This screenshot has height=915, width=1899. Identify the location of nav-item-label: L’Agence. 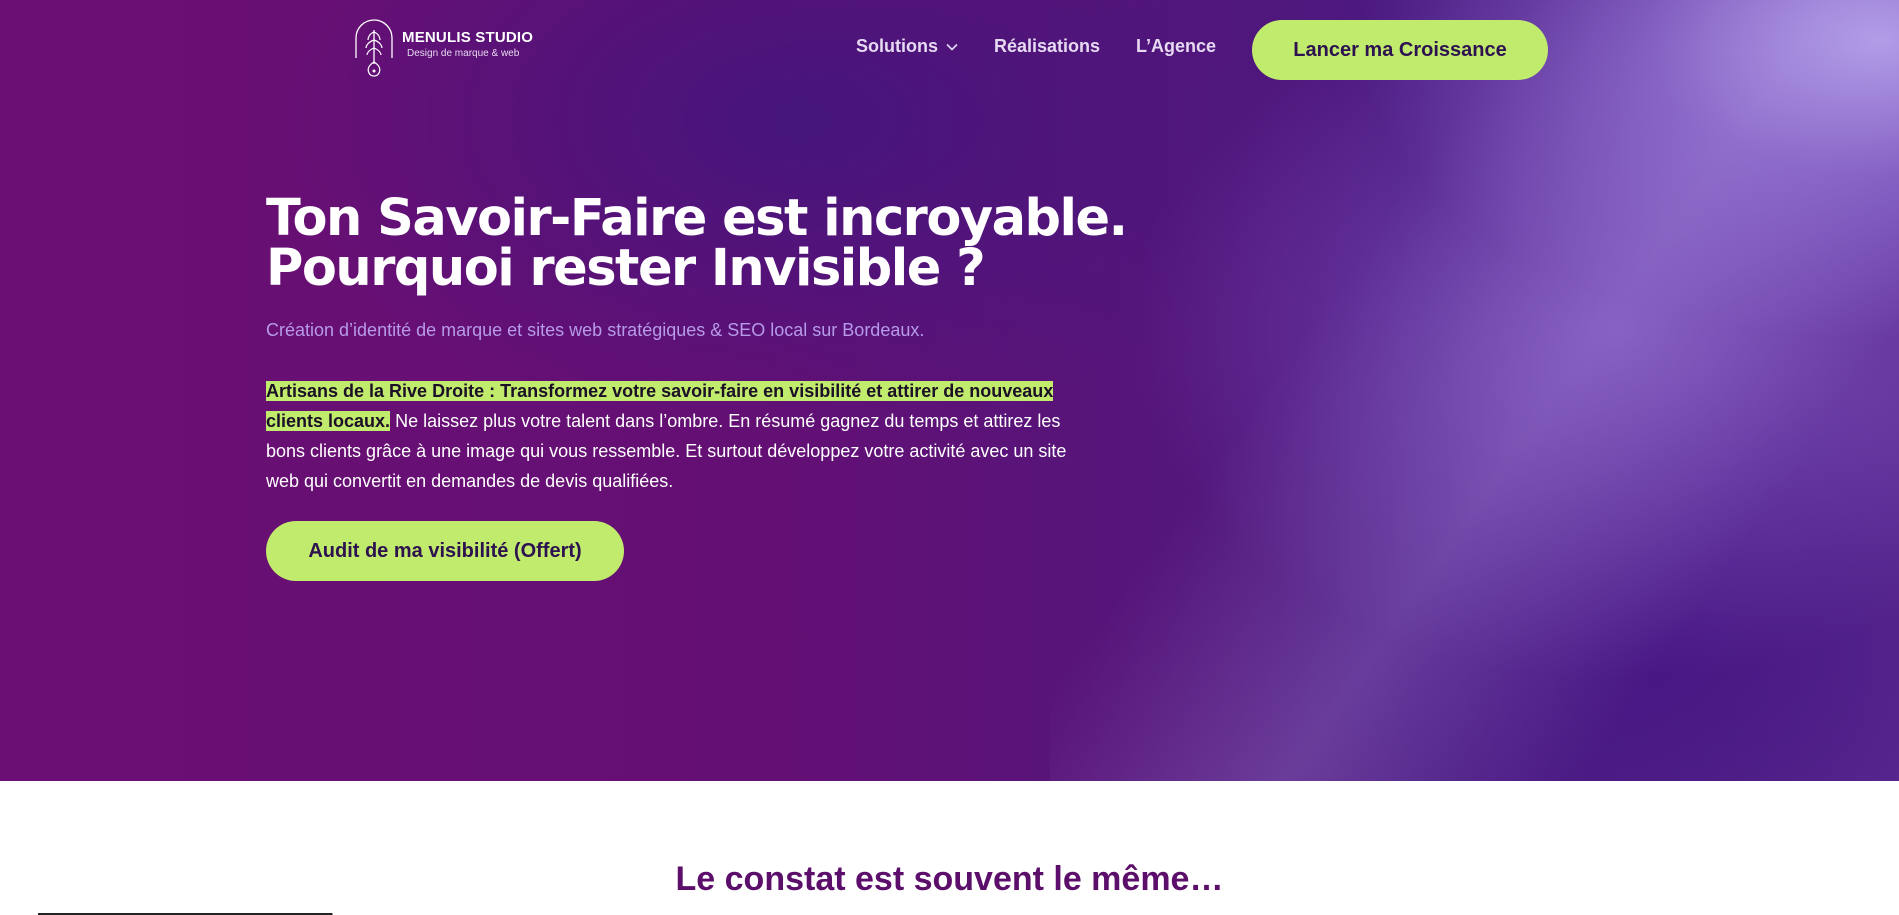
(1176, 46).